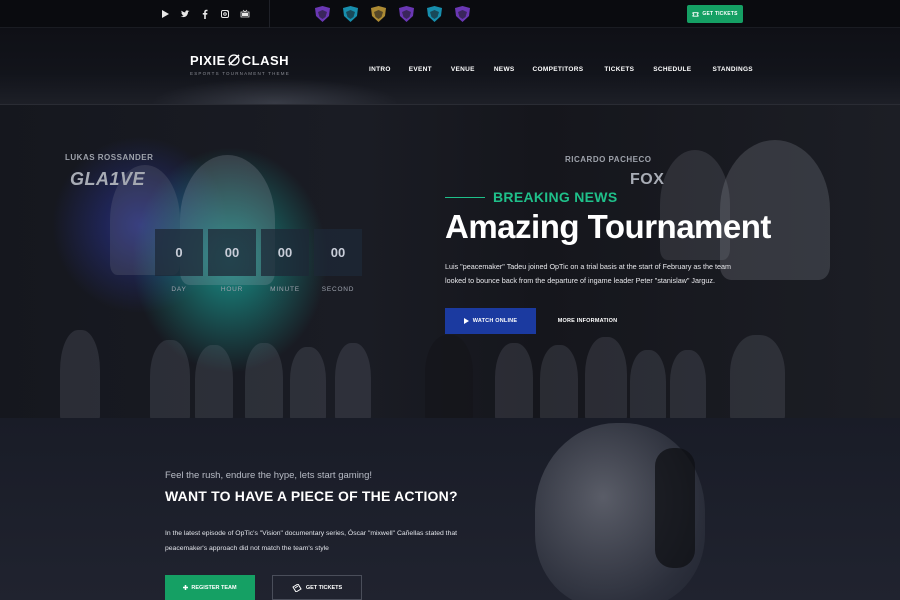  Describe the element at coordinates (675, 508) in the screenshot. I see `headset-shape` at that location.